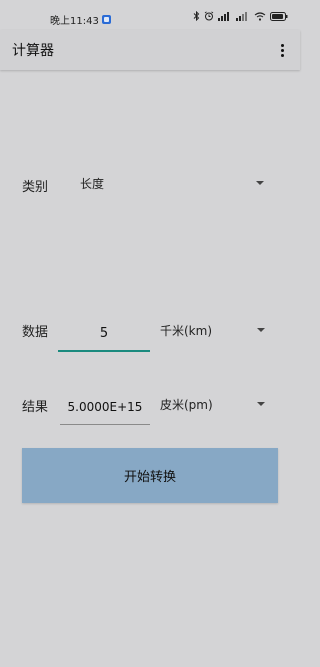  I want to click on bluetooth-icon, so click(196, 16).